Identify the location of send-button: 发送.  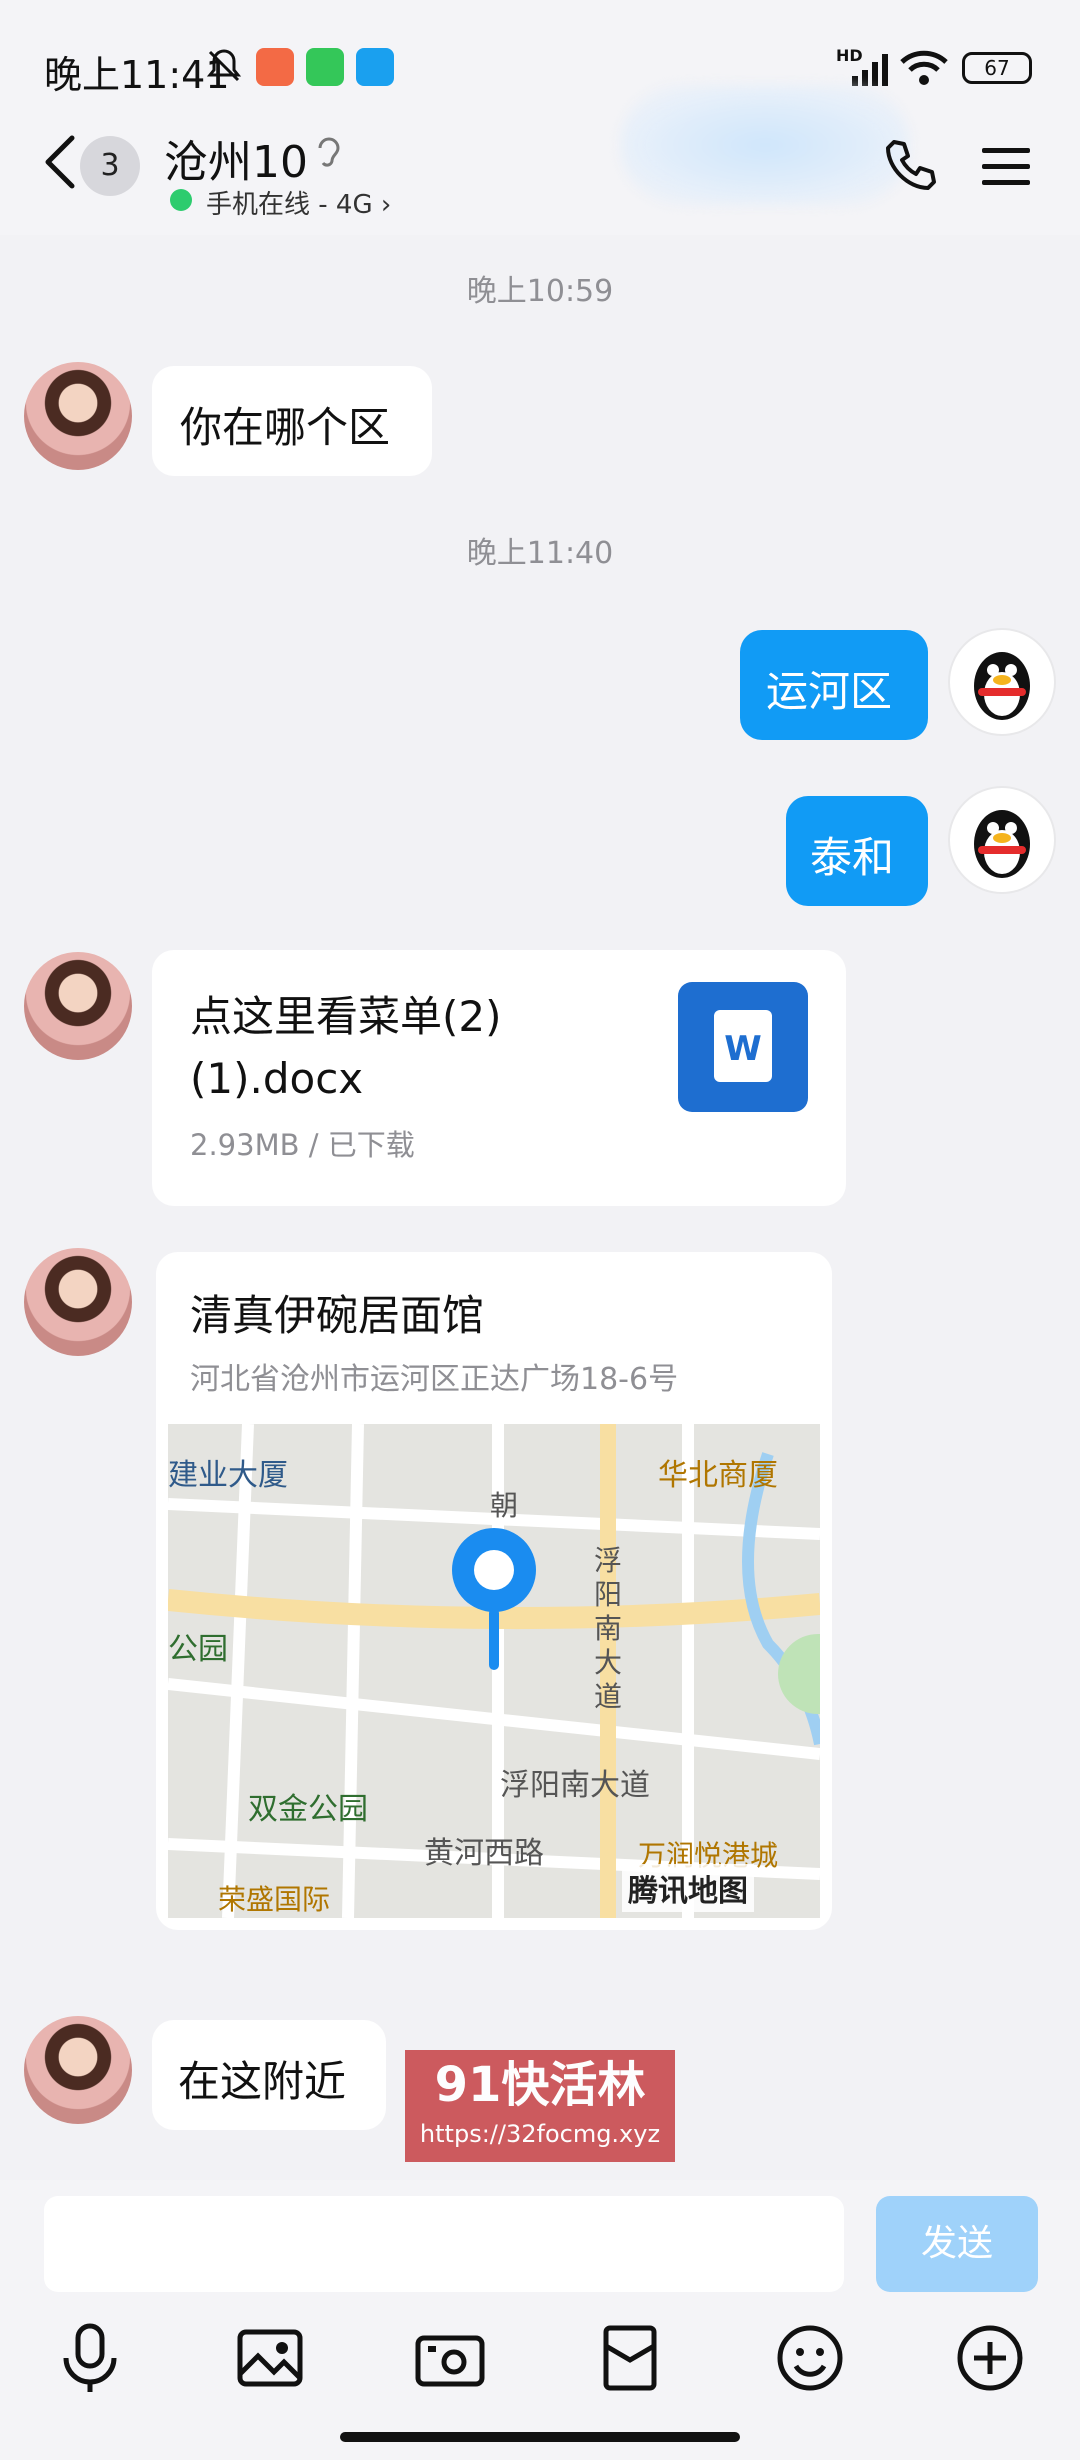
(957, 2244).